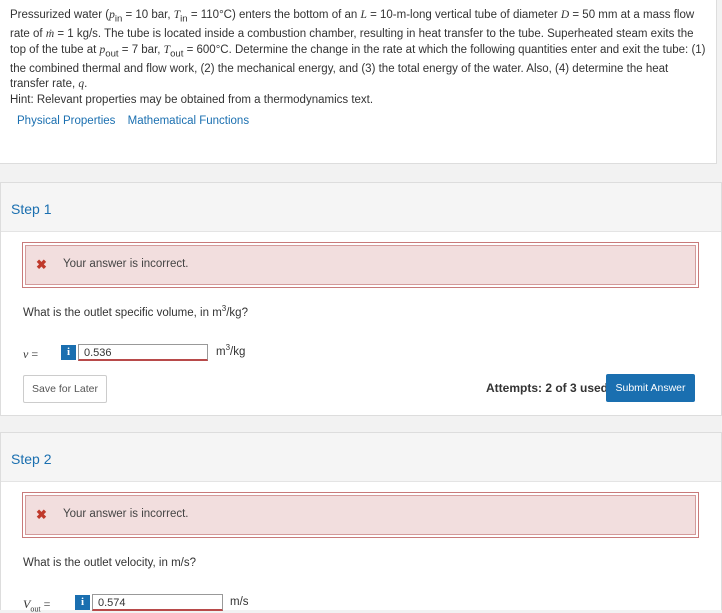 This screenshot has width=722, height=613. I want to click on mathematical-functions-link: Mathematical Functions, so click(188, 121).